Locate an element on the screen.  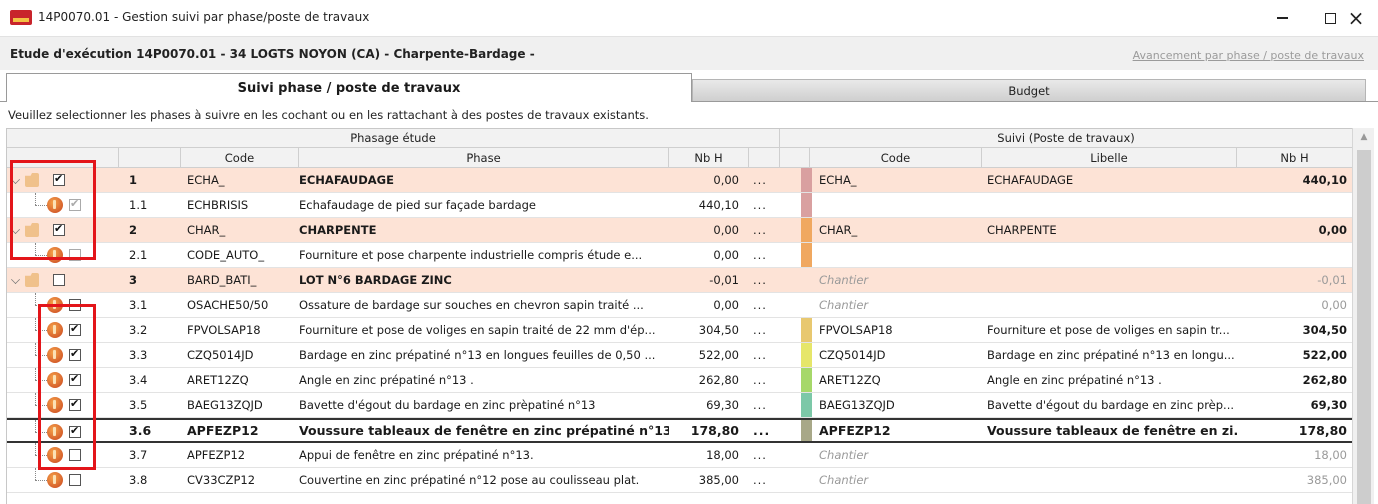
suivi-code: CHAR_ is located at coordinates (897, 230).